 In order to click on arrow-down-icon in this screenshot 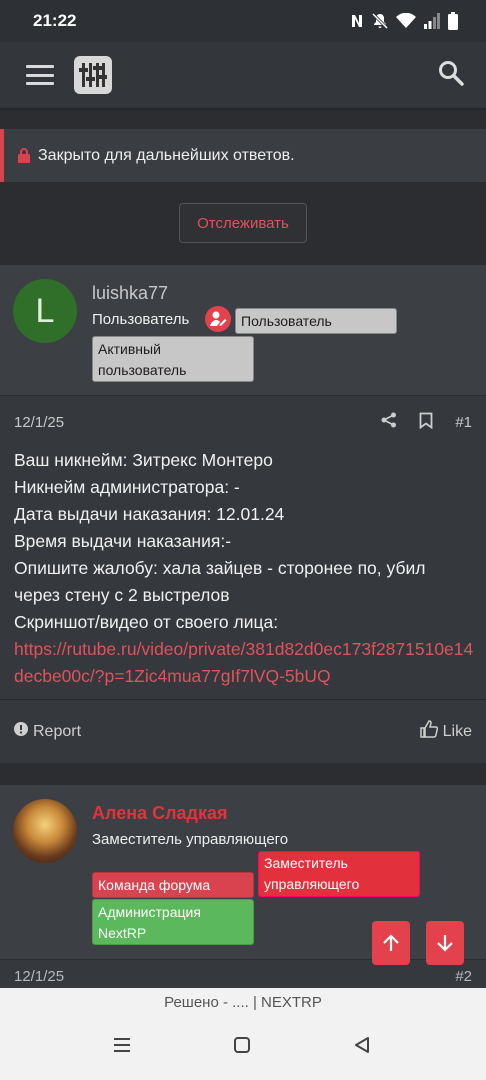, I will do `click(445, 943)`.